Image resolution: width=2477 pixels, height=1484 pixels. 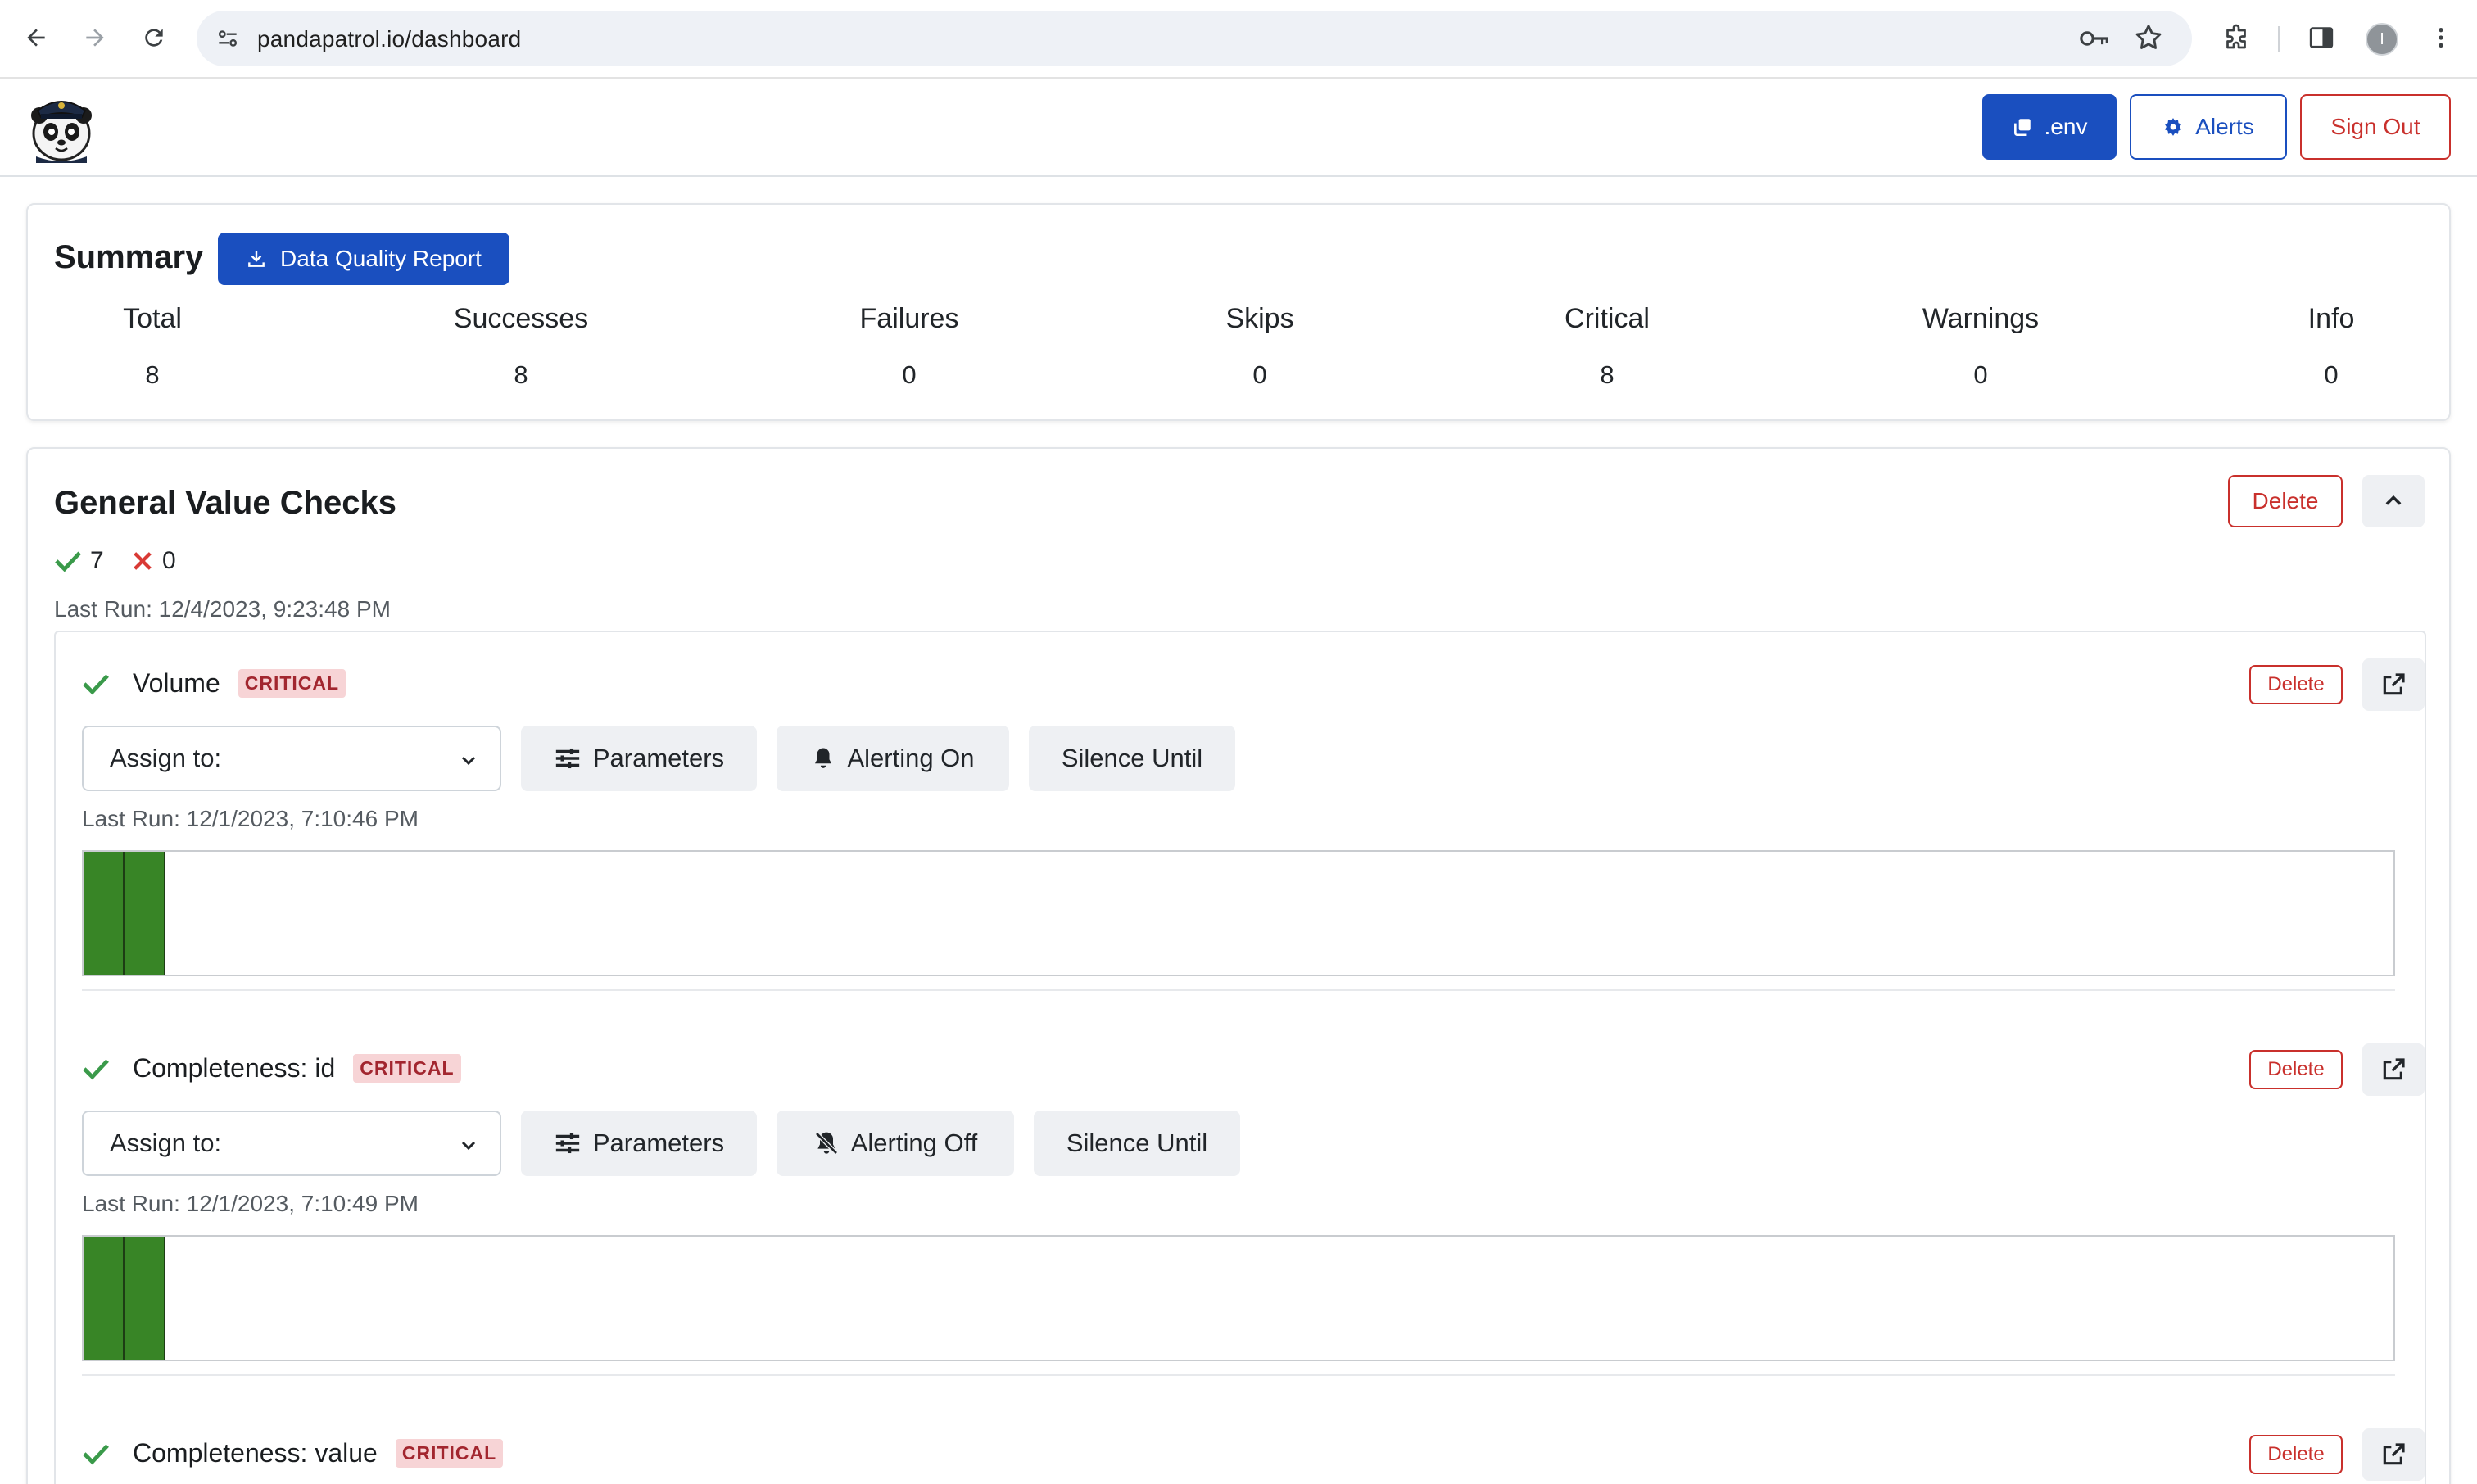 What do you see at coordinates (1981, 318) in the screenshot?
I see `stat-label: Warnings` at bounding box center [1981, 318].